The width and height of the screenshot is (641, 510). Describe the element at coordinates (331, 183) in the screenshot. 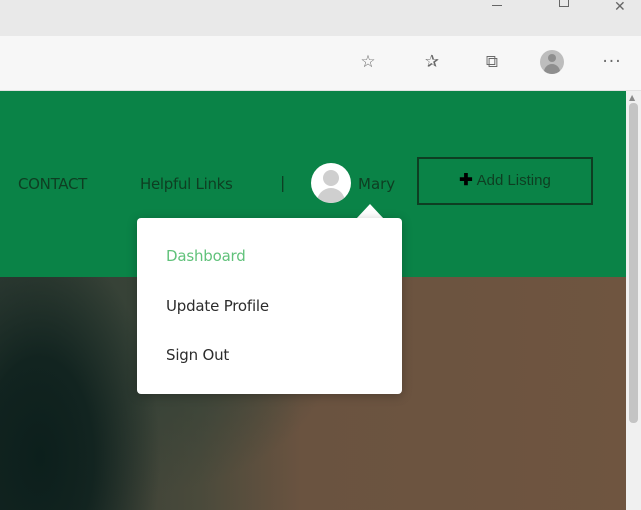

I see `user-avatar-icon` at that location.